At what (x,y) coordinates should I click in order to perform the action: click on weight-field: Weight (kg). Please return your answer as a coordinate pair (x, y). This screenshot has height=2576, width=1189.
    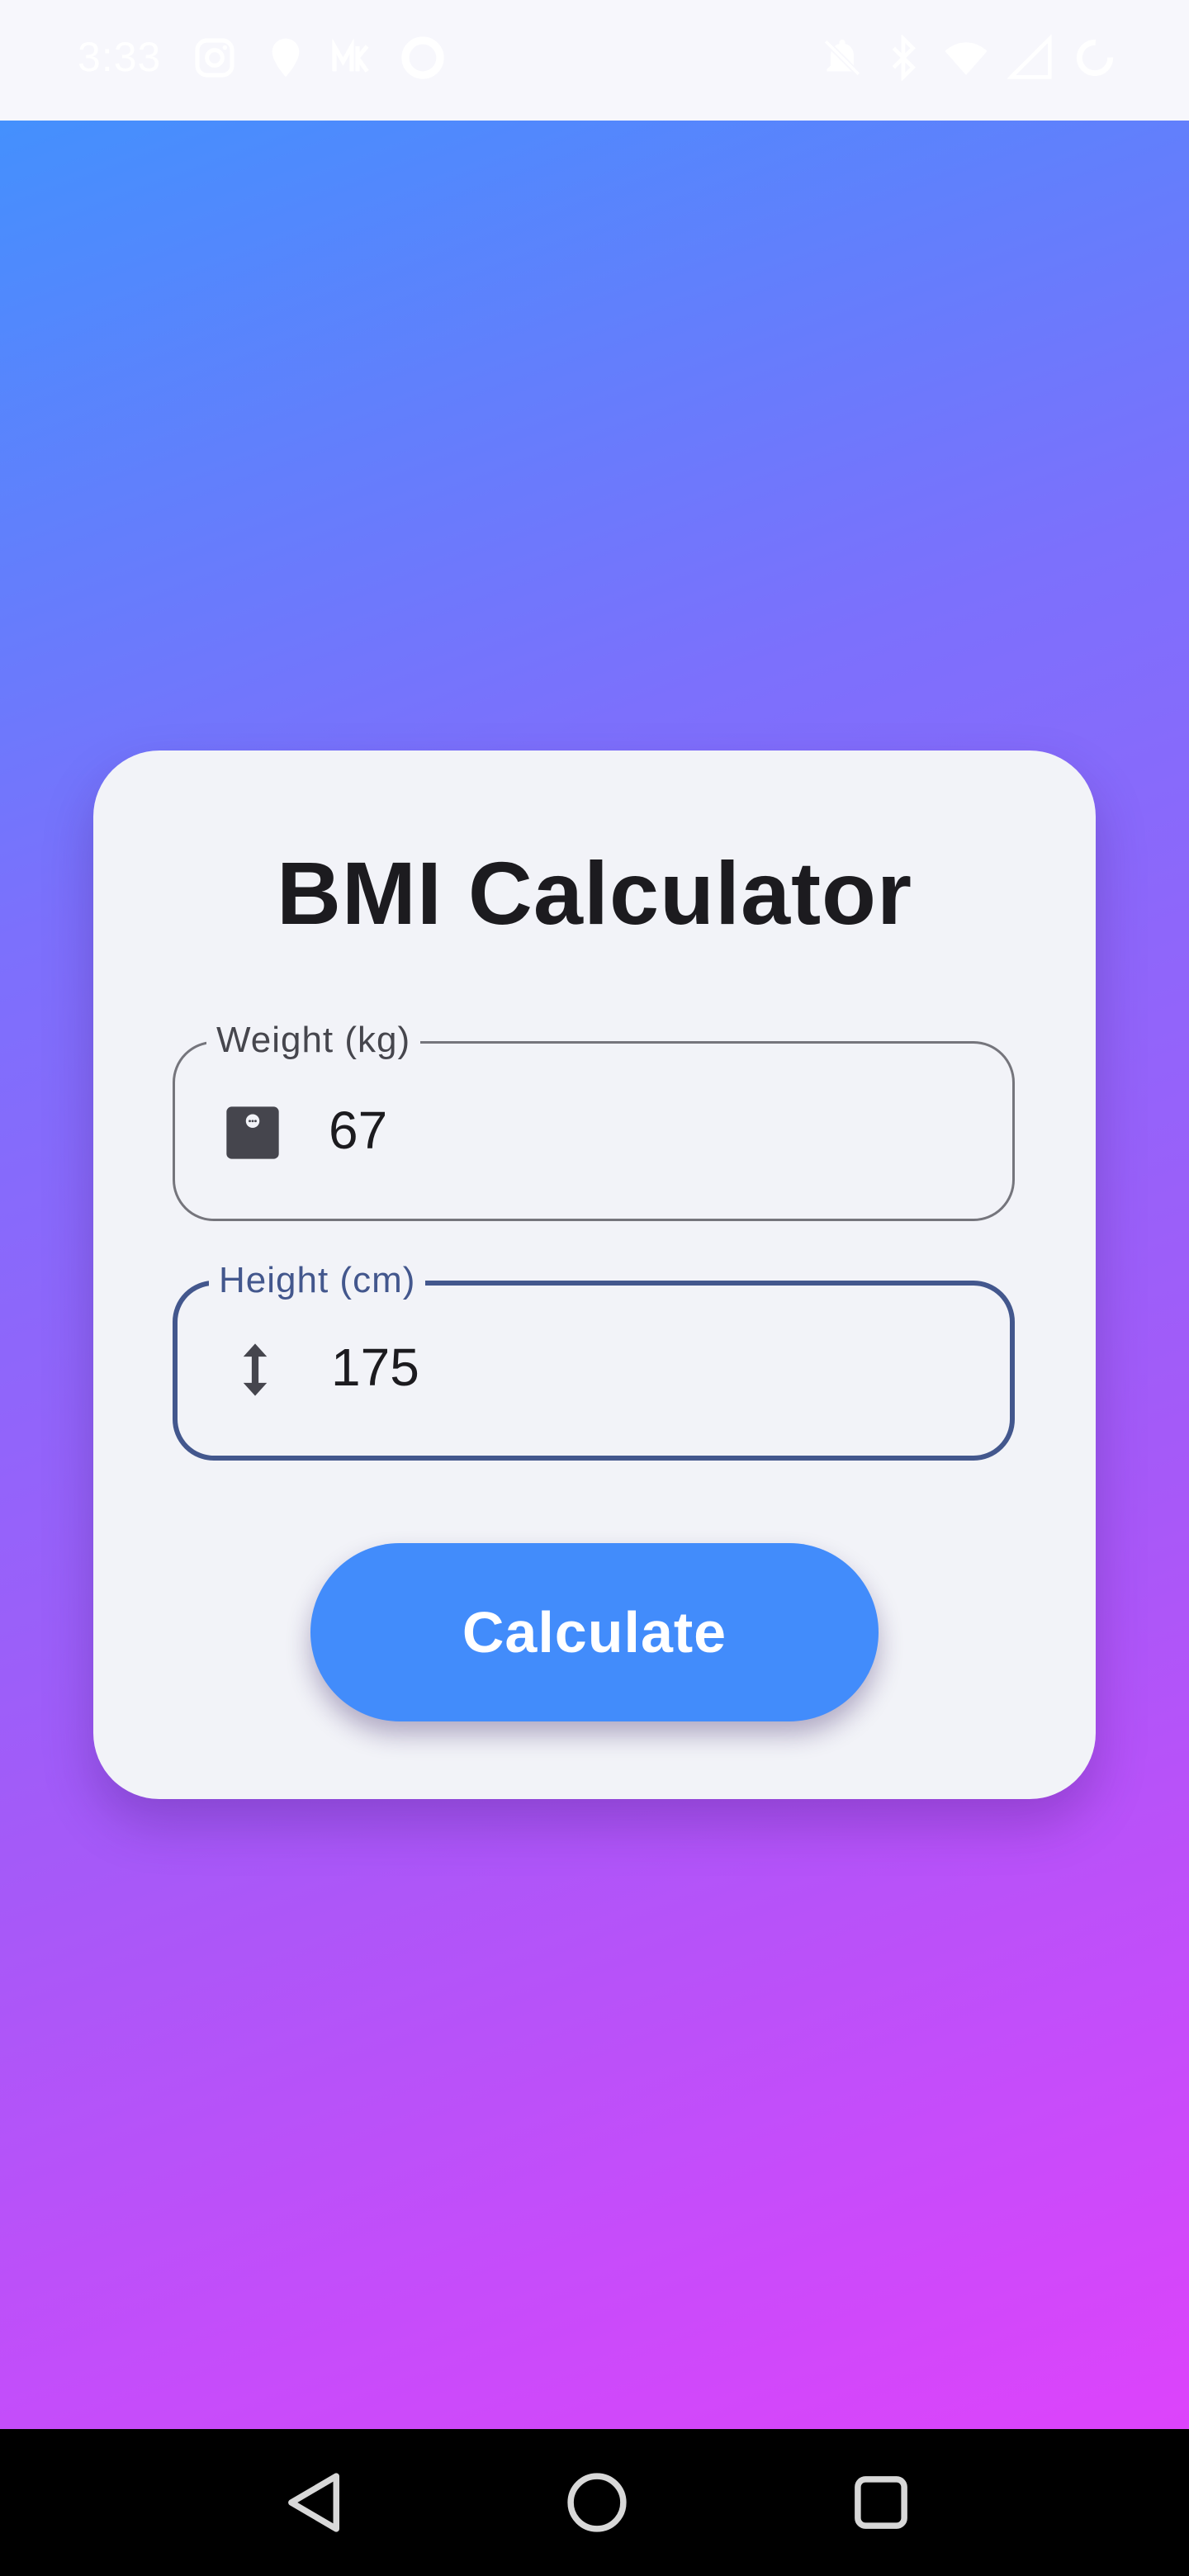
    Looking at the image, I should click on (594, 1118).